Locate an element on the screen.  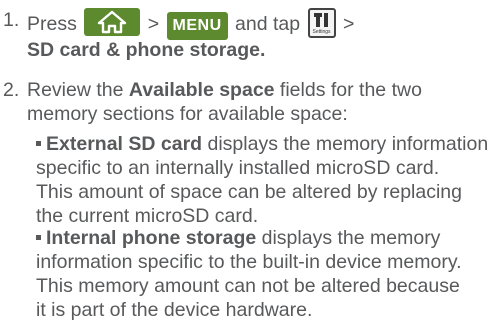
tools-glyph is located at coordinates (320, 20).